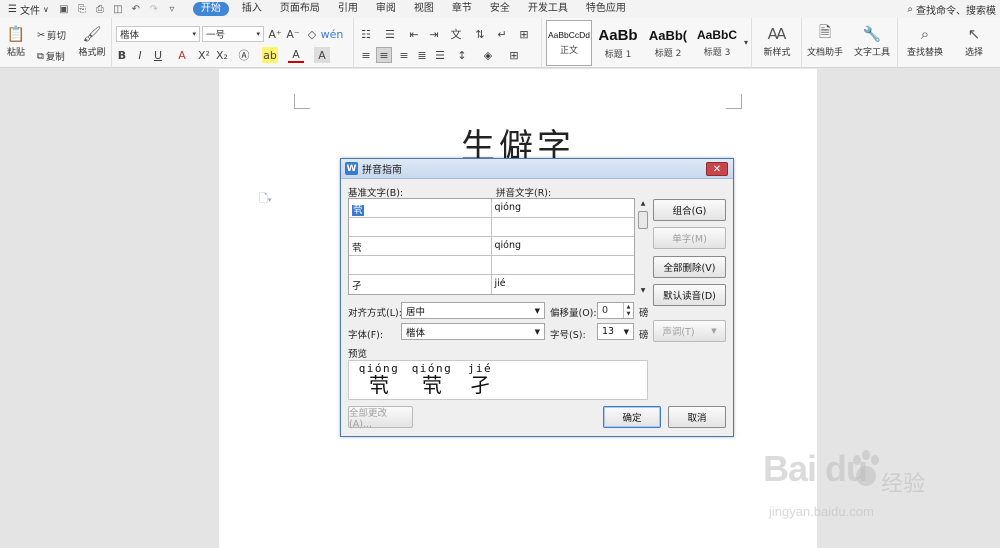  Describe the element at coordinates (270, 55) in the screenshot. I see `highlight-icon: ab` at that location.